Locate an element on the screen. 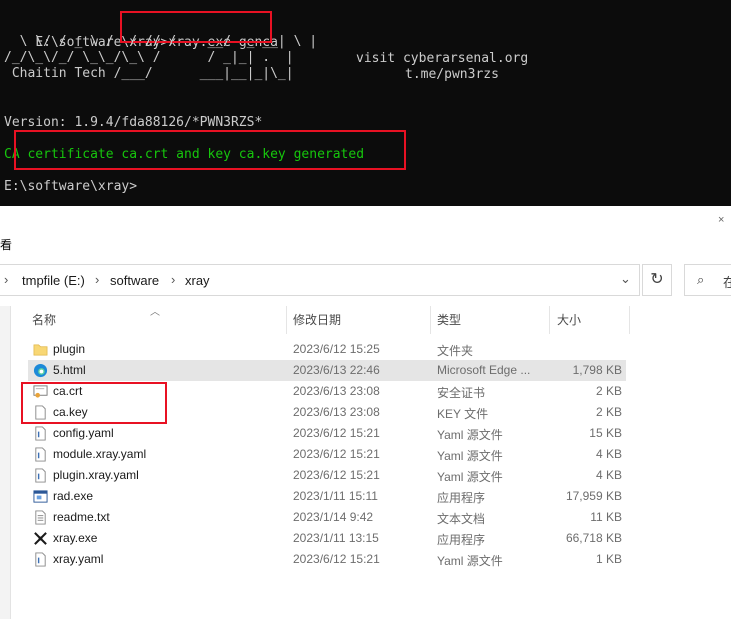 Image resolution: width=731 pixels, height=619 pixels. chevron-down-icon: ⌄ is located at coordinates (625, 279).